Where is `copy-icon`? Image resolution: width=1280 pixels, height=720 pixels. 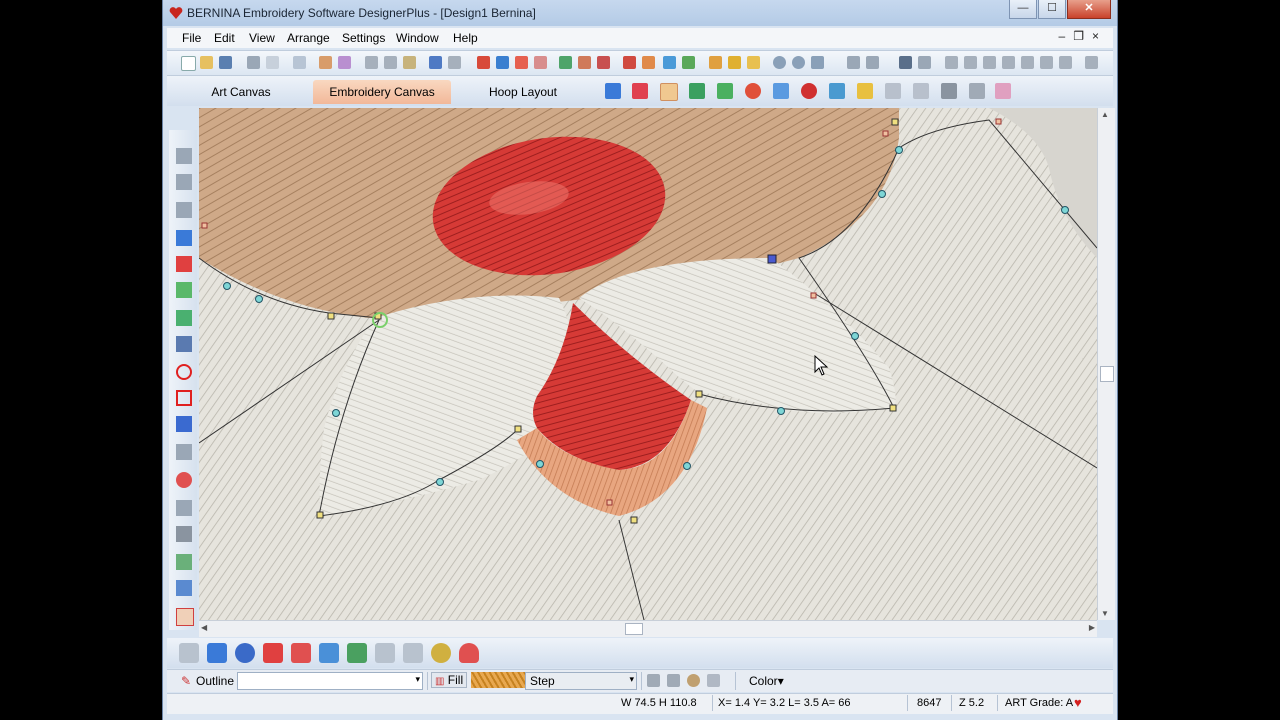
copy-icon is located at coordinates (390, 62).